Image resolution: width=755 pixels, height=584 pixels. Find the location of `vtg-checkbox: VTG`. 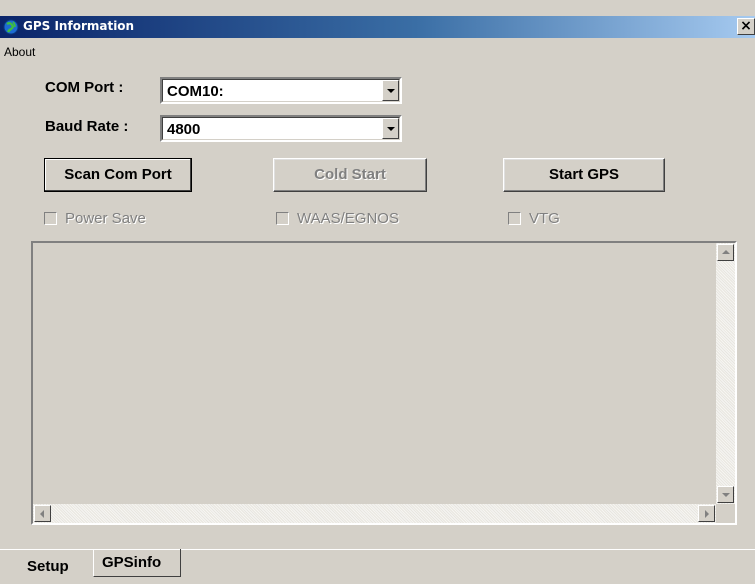

vtg-checkbox: VTG is located at coordinates (548, 219).